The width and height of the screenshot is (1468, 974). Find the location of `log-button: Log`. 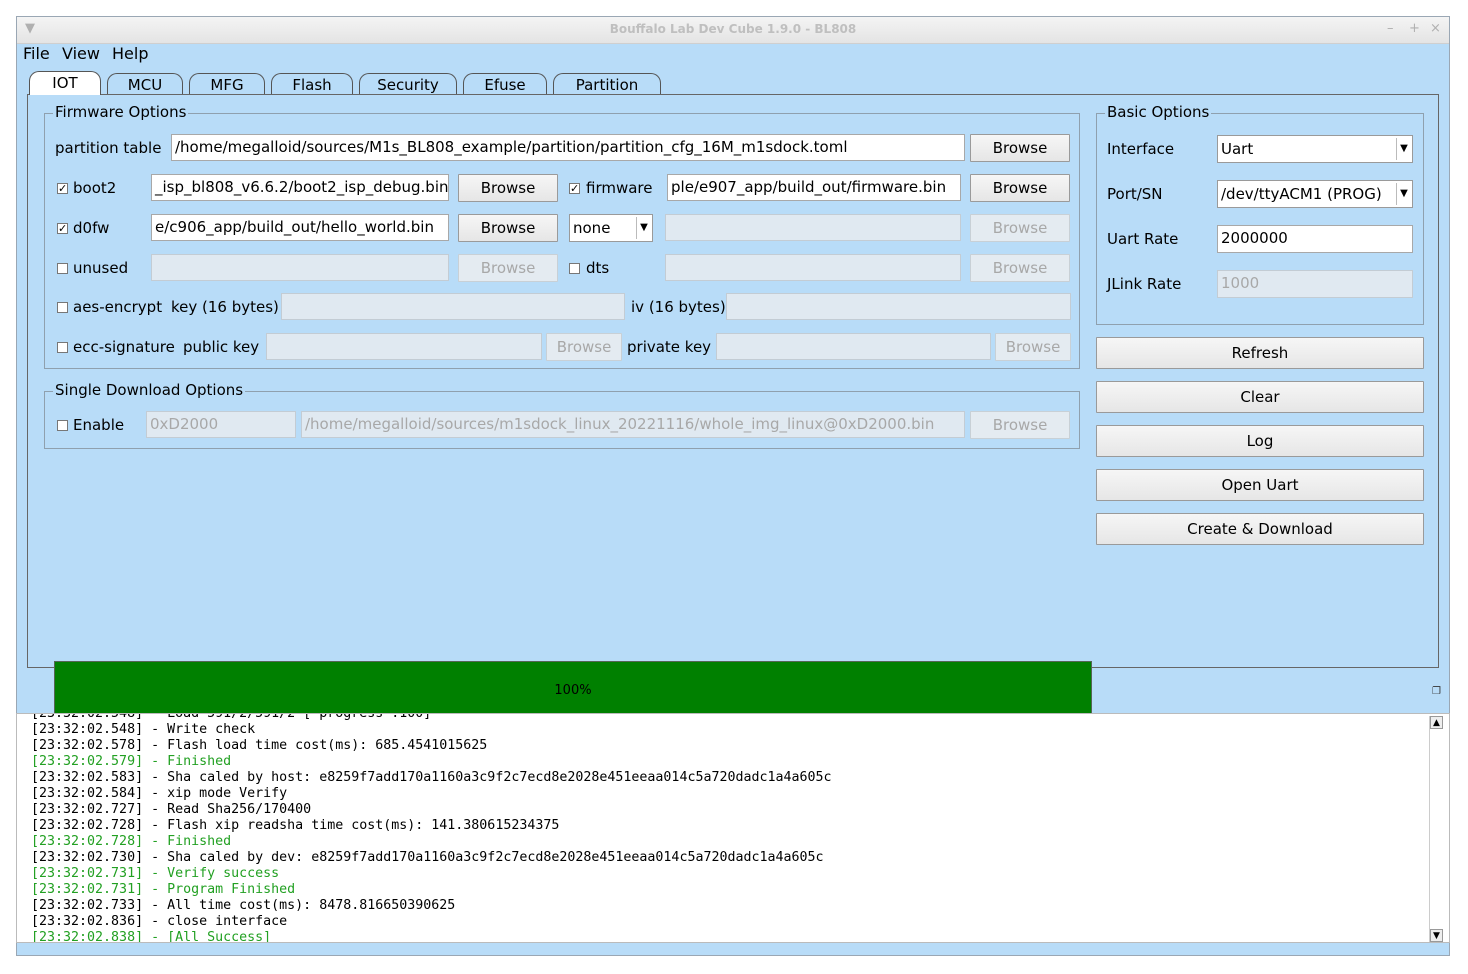

log-button: Log is located at coordinates (1260, 441).